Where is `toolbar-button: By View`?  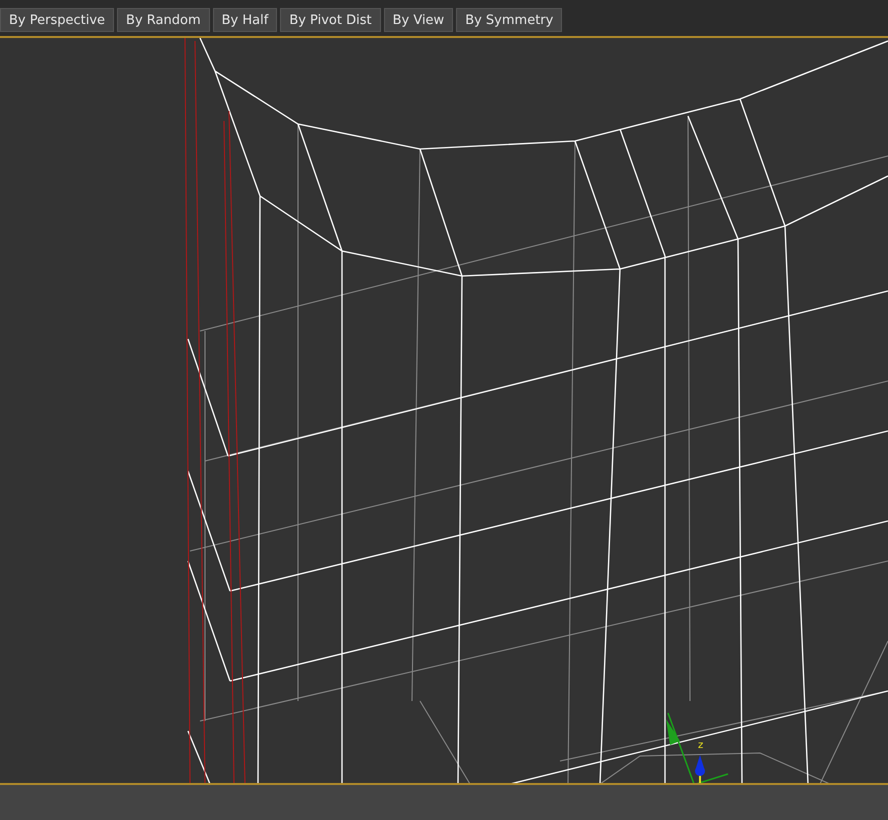 toolbar-button: By View is located at coordinates (419, 20).